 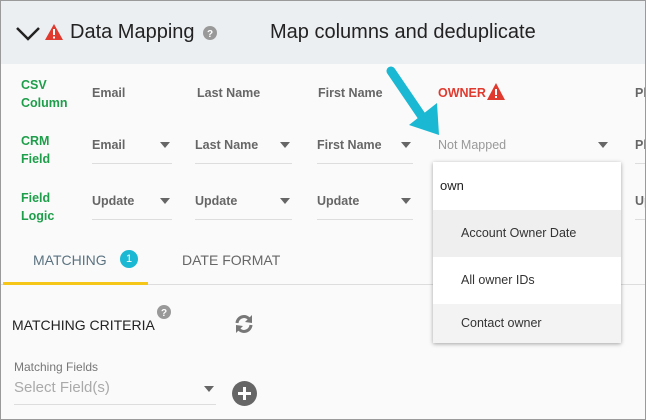 I want to click on select-value: Last Name, so click(x=227, y=145).